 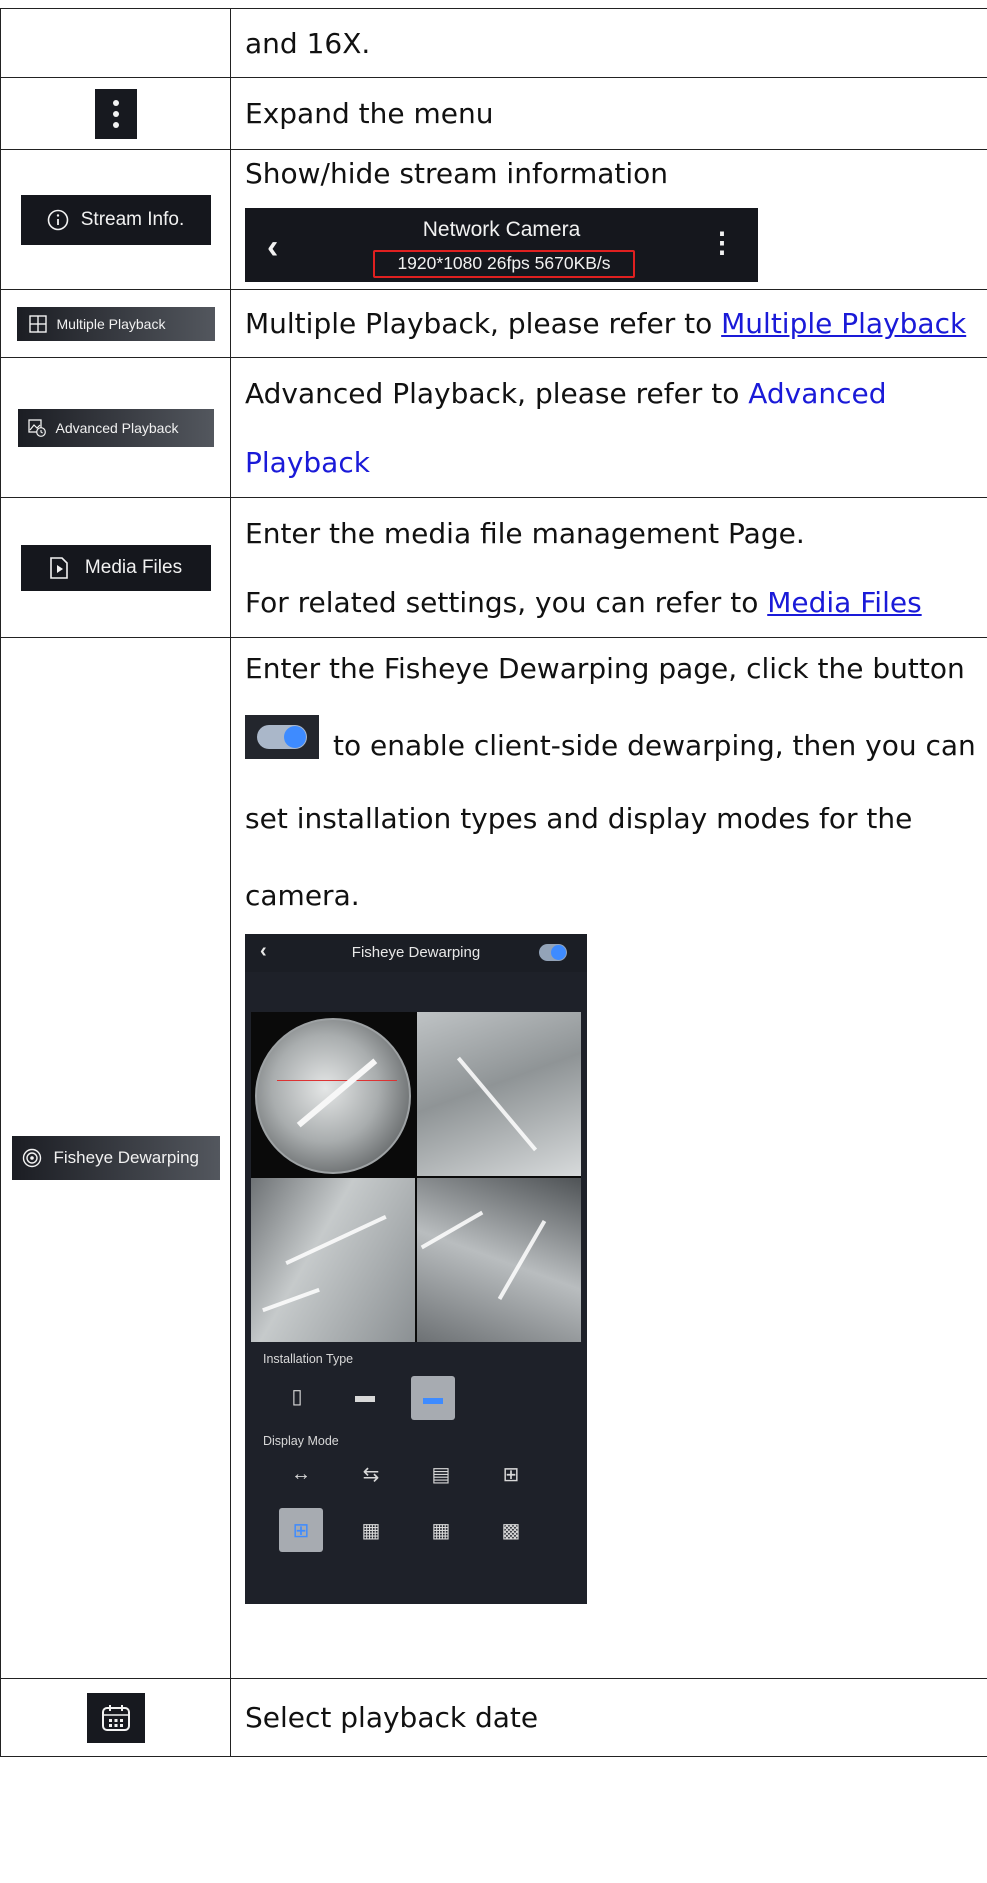 What do you see at coordinates (843, 323) in the screenshot?
I see `multiple-playback-link: Multiple Playback` at bounding box center [843, 323].